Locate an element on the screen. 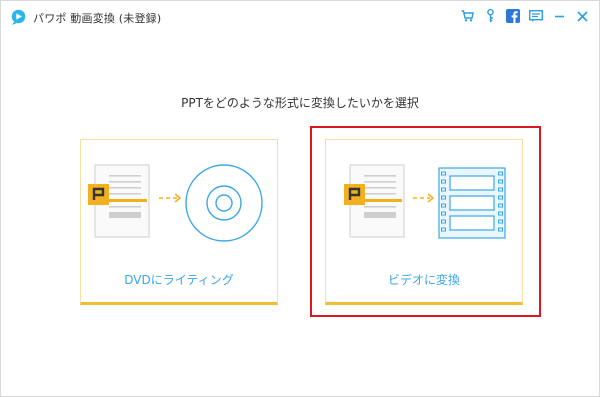 This screenshot has width=600, height=397. close-icon is located at coordinates (582, 16).